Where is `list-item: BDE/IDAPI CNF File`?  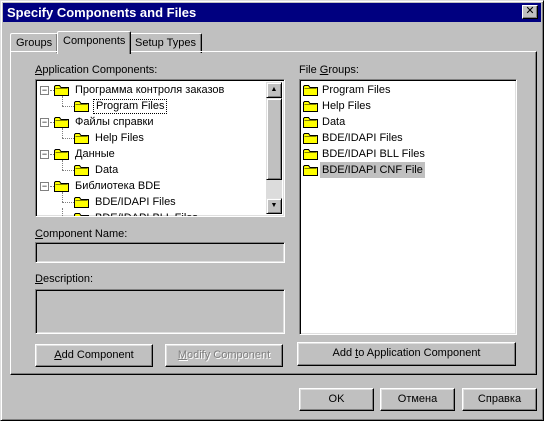 list-item: BDE/IDAPI CNF File is located at coordinates (406, 170).